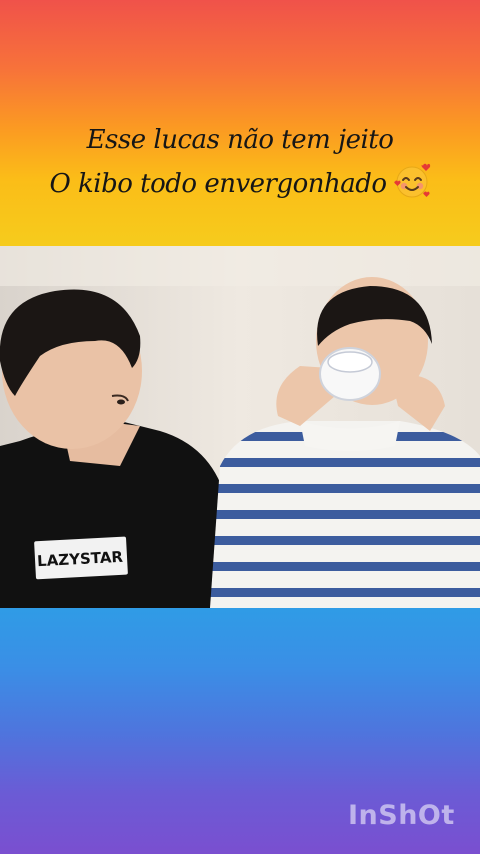 The width and height of the screenshot is (480, 854). What do you see at coordinates (240, 140) in the screenshot?
I see `caption-line-1: Esse lucas não tem jeito` at bounding box center [240, 140].